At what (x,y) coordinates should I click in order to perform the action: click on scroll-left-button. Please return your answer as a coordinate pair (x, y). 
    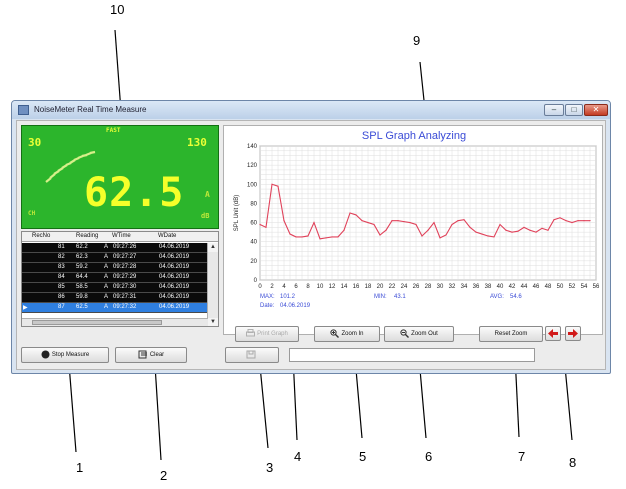
    Looking at the image, I should click on (553, 333).